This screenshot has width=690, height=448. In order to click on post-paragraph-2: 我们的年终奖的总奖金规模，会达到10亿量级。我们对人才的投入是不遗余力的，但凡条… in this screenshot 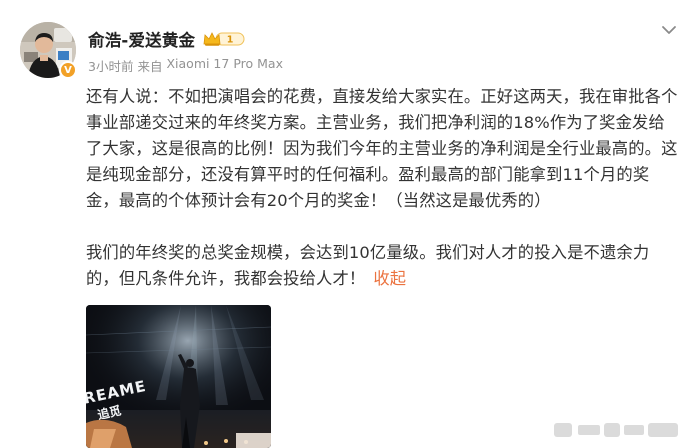, I will do `click(382, 266)`.